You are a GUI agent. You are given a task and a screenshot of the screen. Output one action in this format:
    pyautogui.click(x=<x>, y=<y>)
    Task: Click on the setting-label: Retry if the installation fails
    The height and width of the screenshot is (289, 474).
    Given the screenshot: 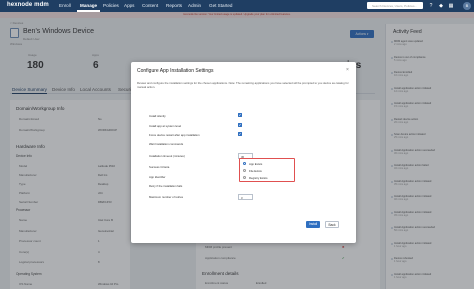 What is the action you would take?
    pyautogui.click(x=166, y=186)
    